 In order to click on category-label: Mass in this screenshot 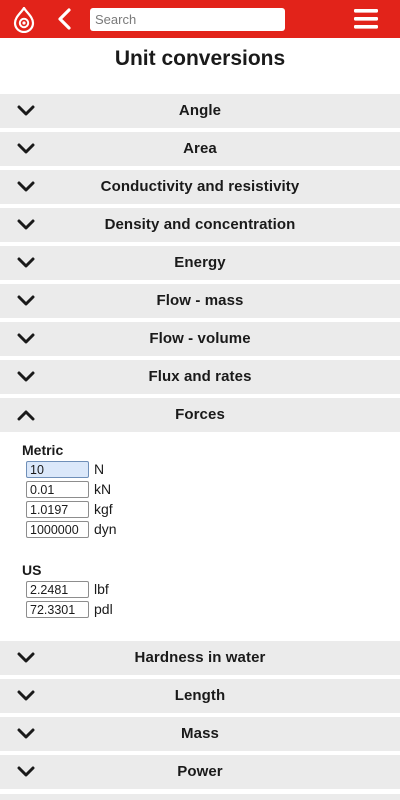, I will do `click(200, 733)`.